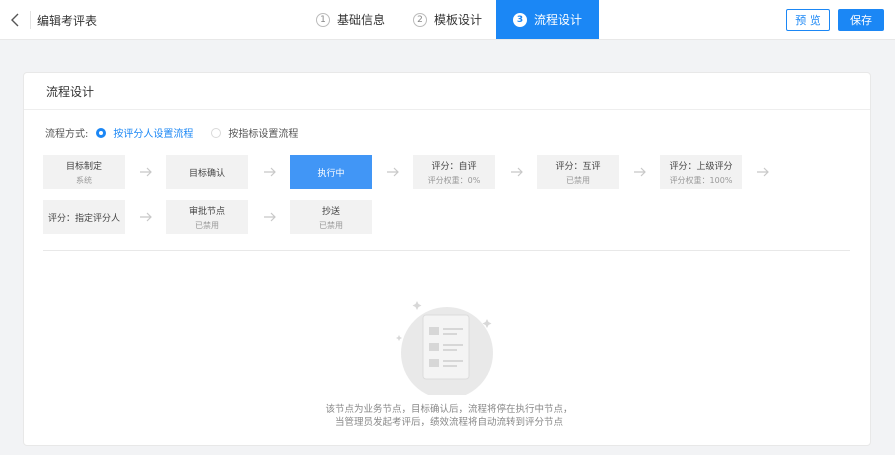 The height and width of the screenshot is (455, 895). I want to click on node-goal-confirm: 目标确认, so click(207, 172).